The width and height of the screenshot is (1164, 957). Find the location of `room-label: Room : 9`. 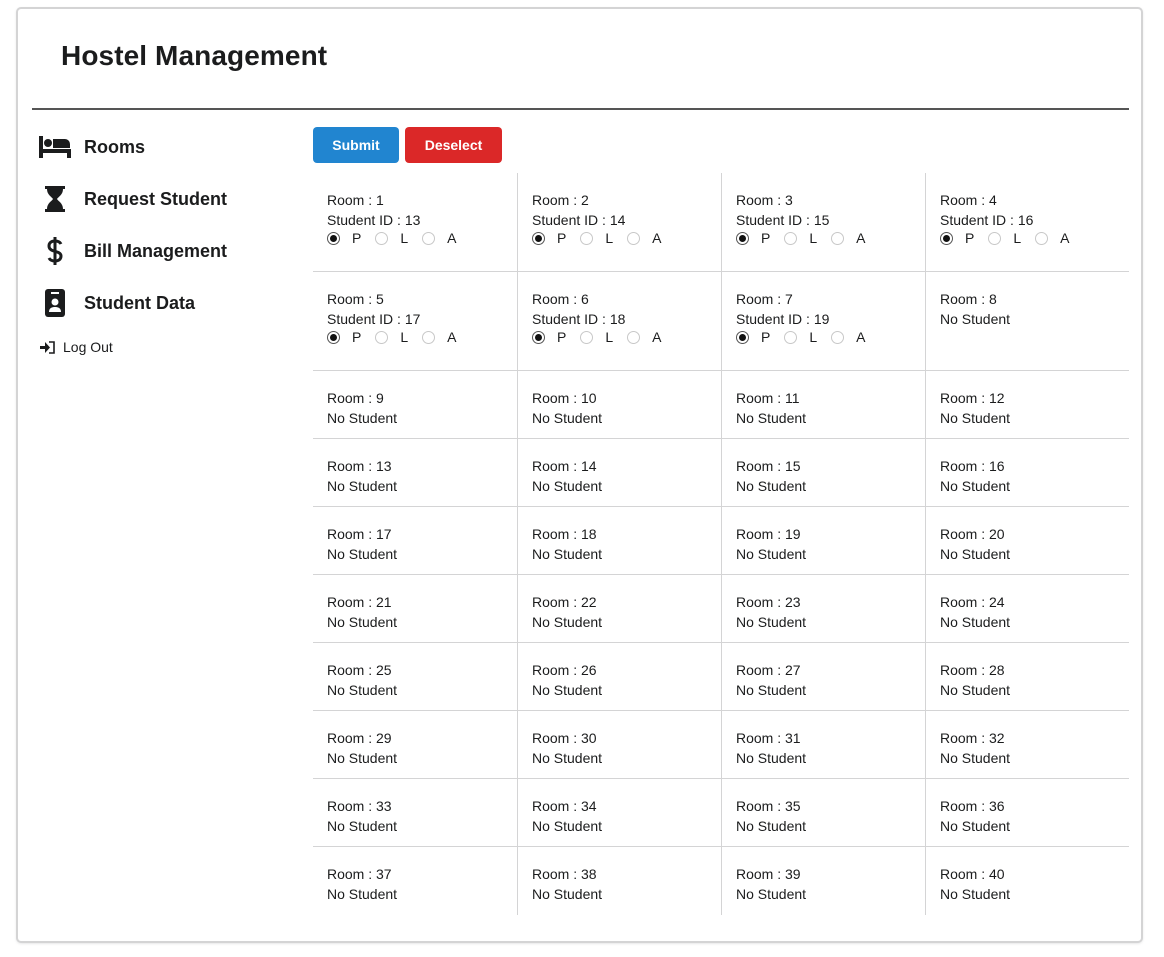

room-label: Room : 9 is located at coordinates (355, 398).